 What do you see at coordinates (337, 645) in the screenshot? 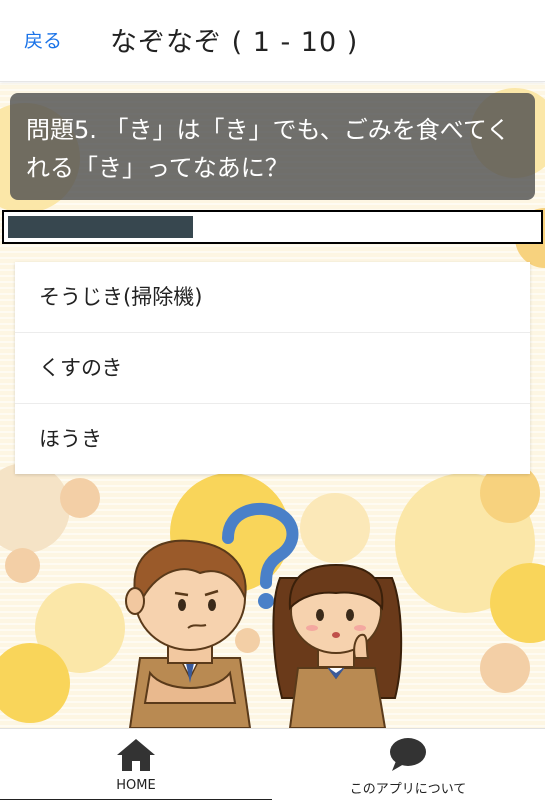
I see `girl-figure` at bounding box center [337, 645].